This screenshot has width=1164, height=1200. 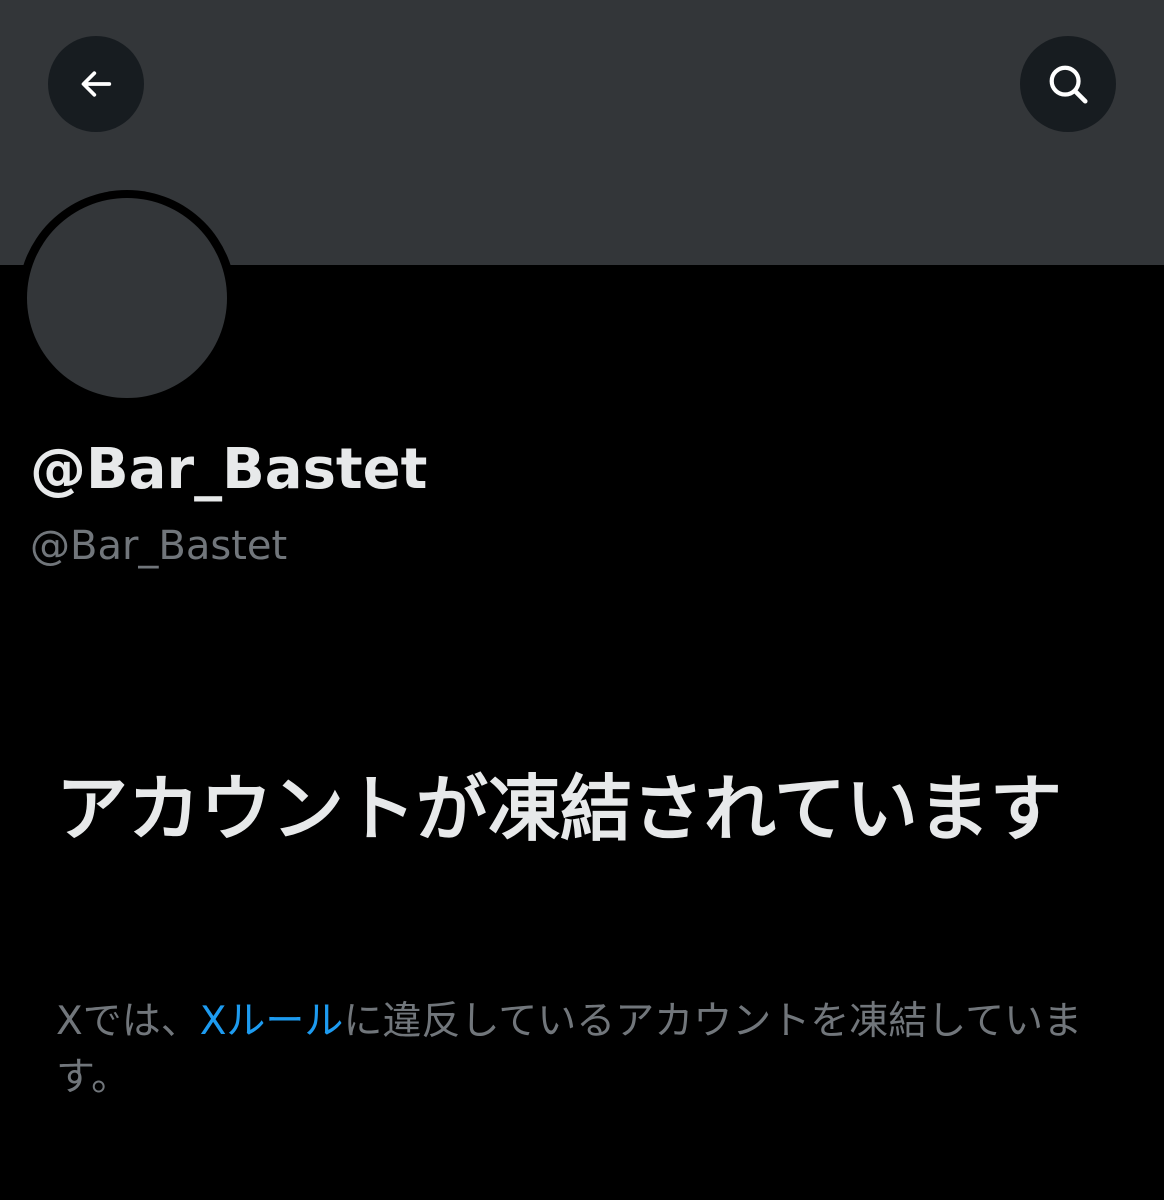 I want to click on avatar, so click(x=127, y=298).